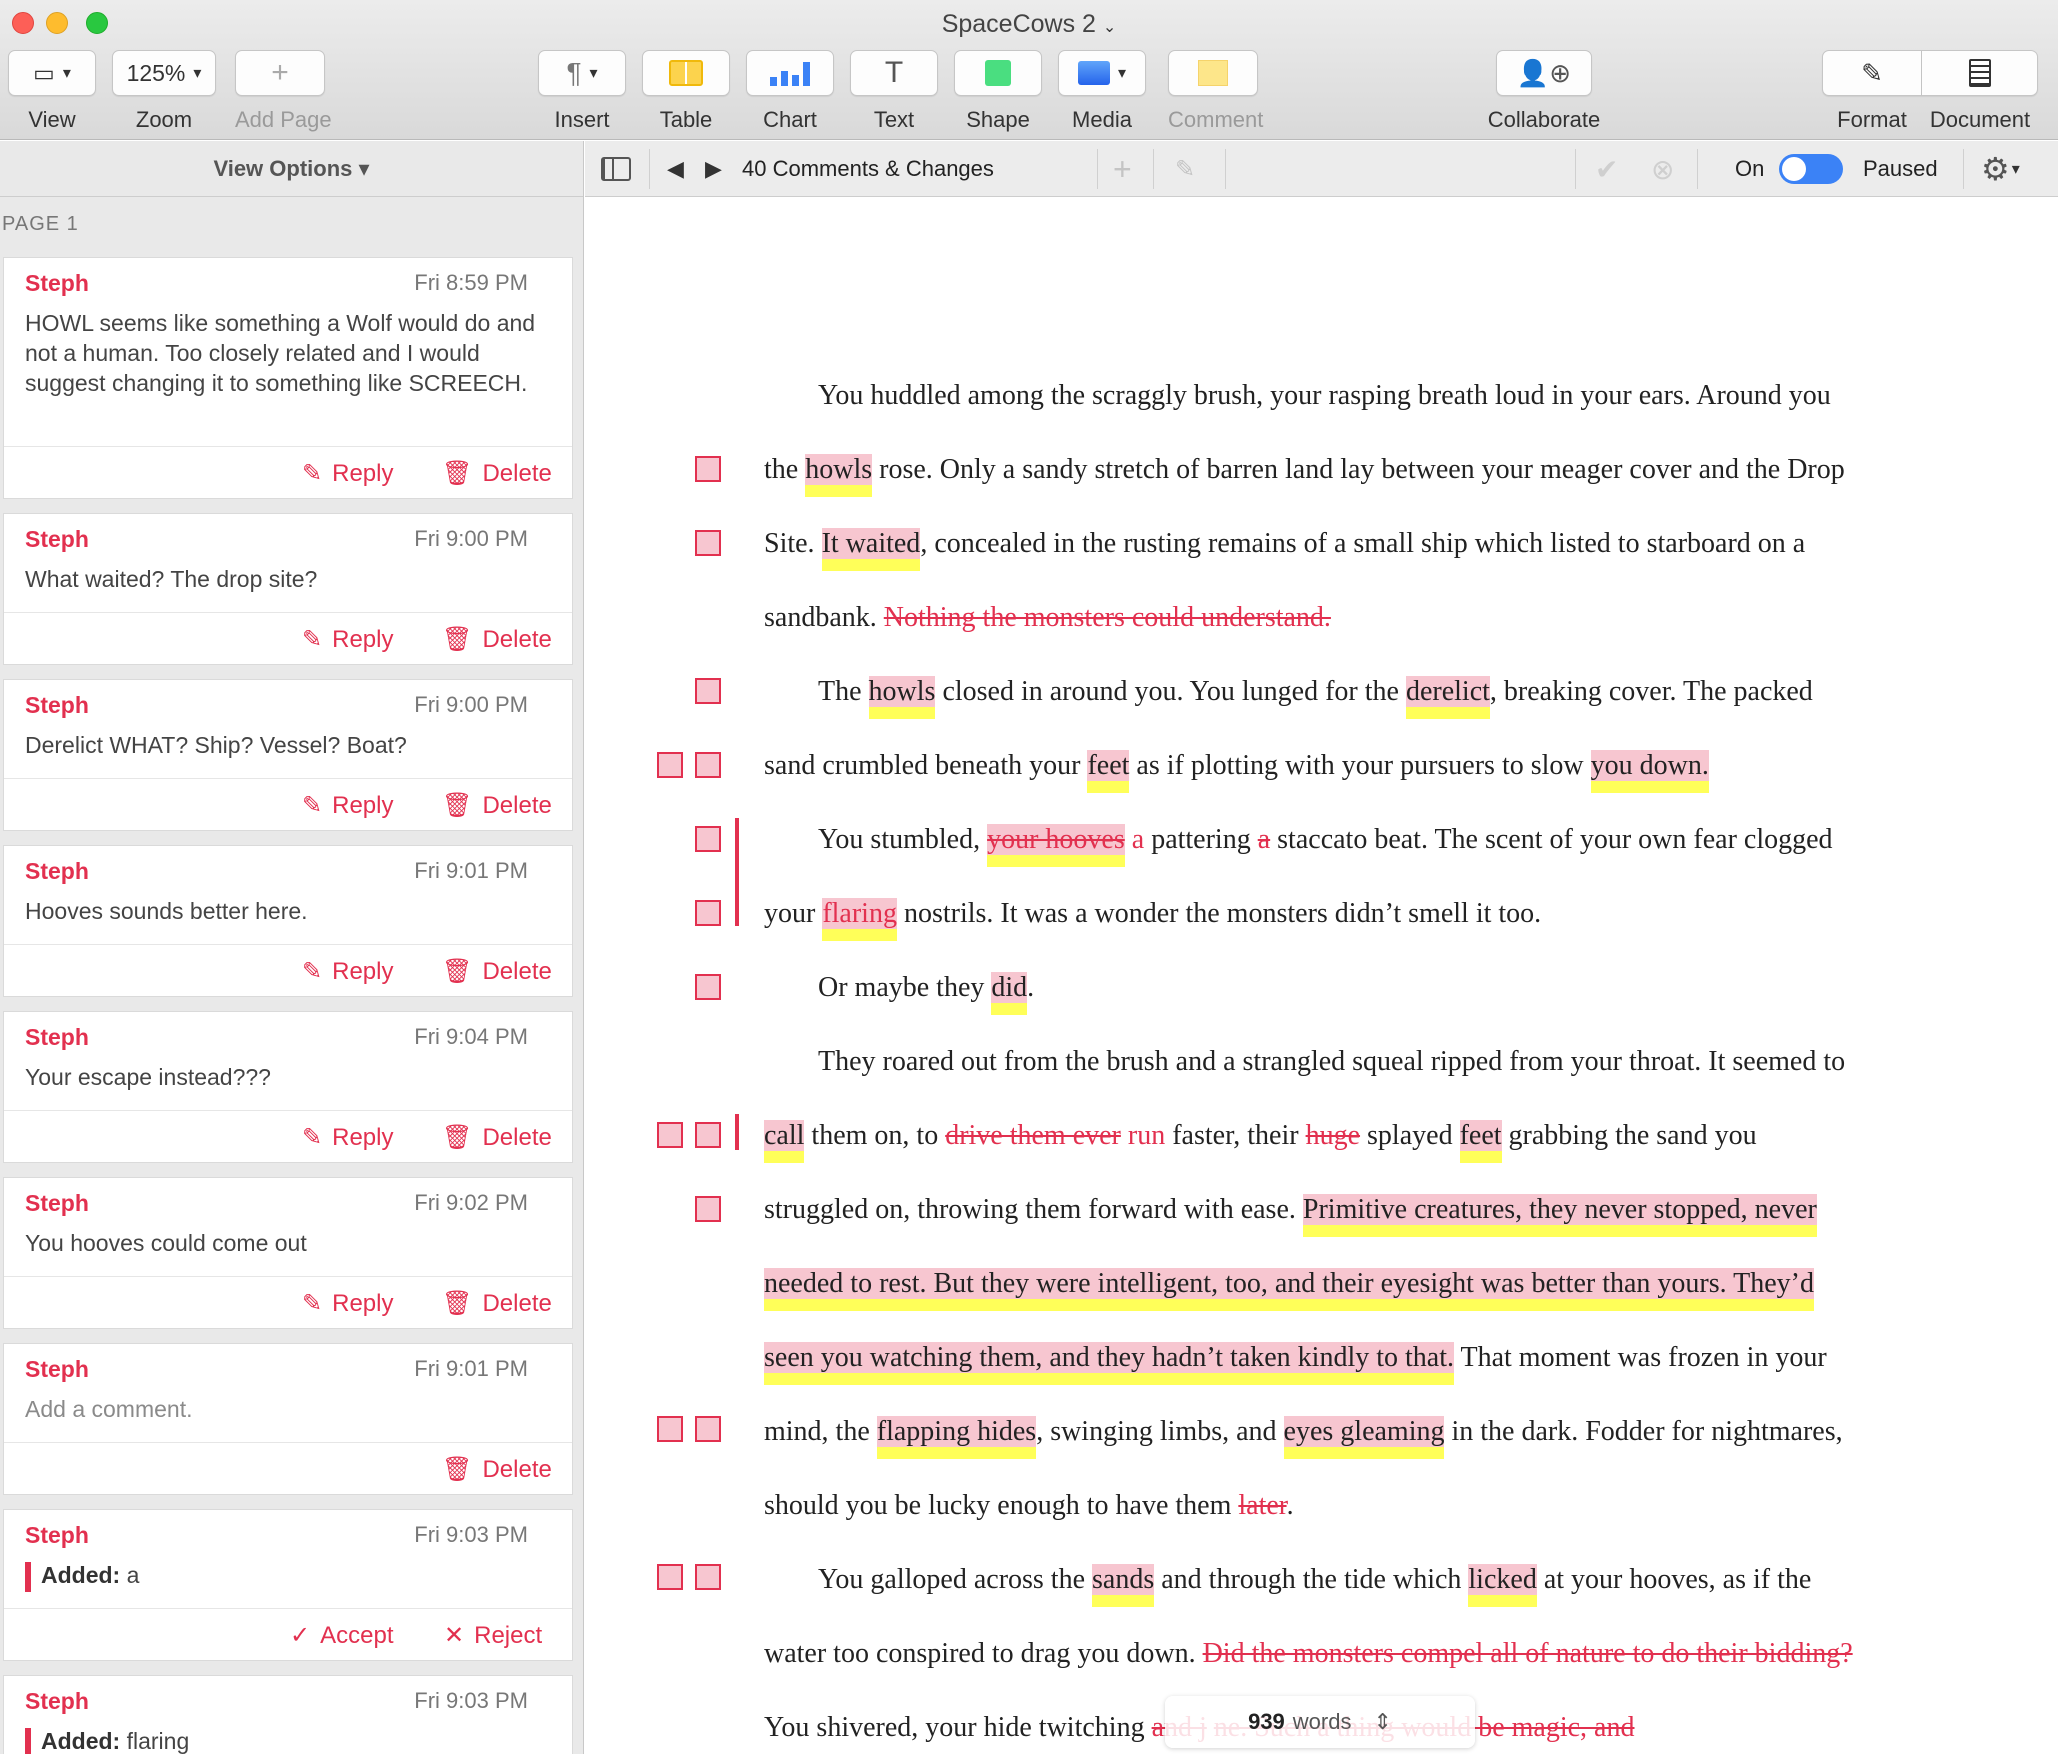 This screenshot has height=1754, width=2058. What do you see at coordinates (1122, 169) in the screenshot?
I see `add-comment-button: +` at bounding box center [1122, 169].